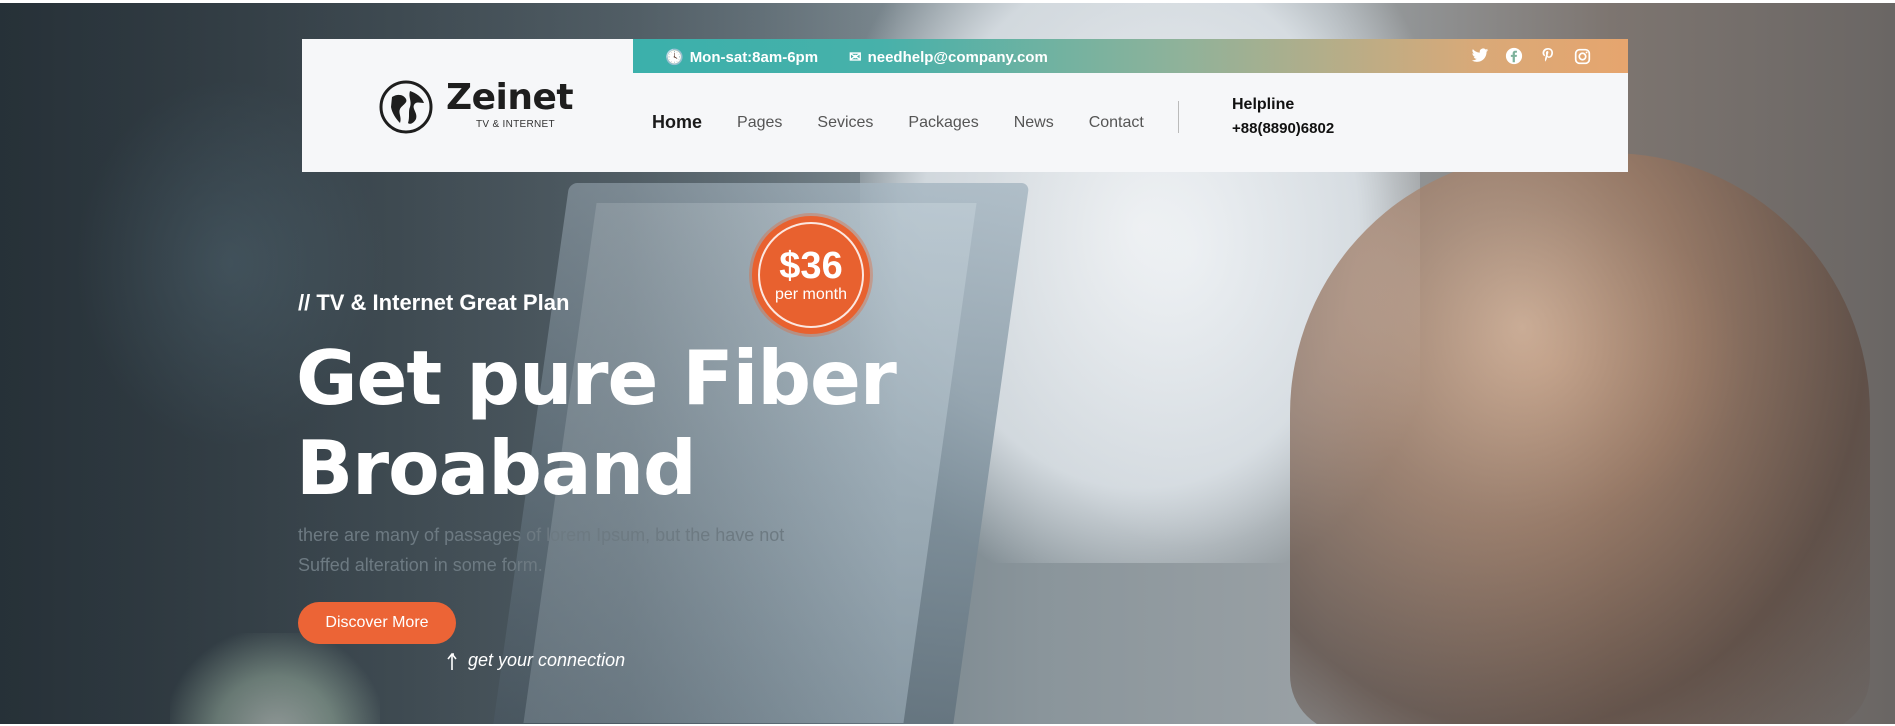 This screenshot has width=1895, height=726. I want to click on business-hours: 🕓 Mon-sat:8am-6pm, so click(742, 57).